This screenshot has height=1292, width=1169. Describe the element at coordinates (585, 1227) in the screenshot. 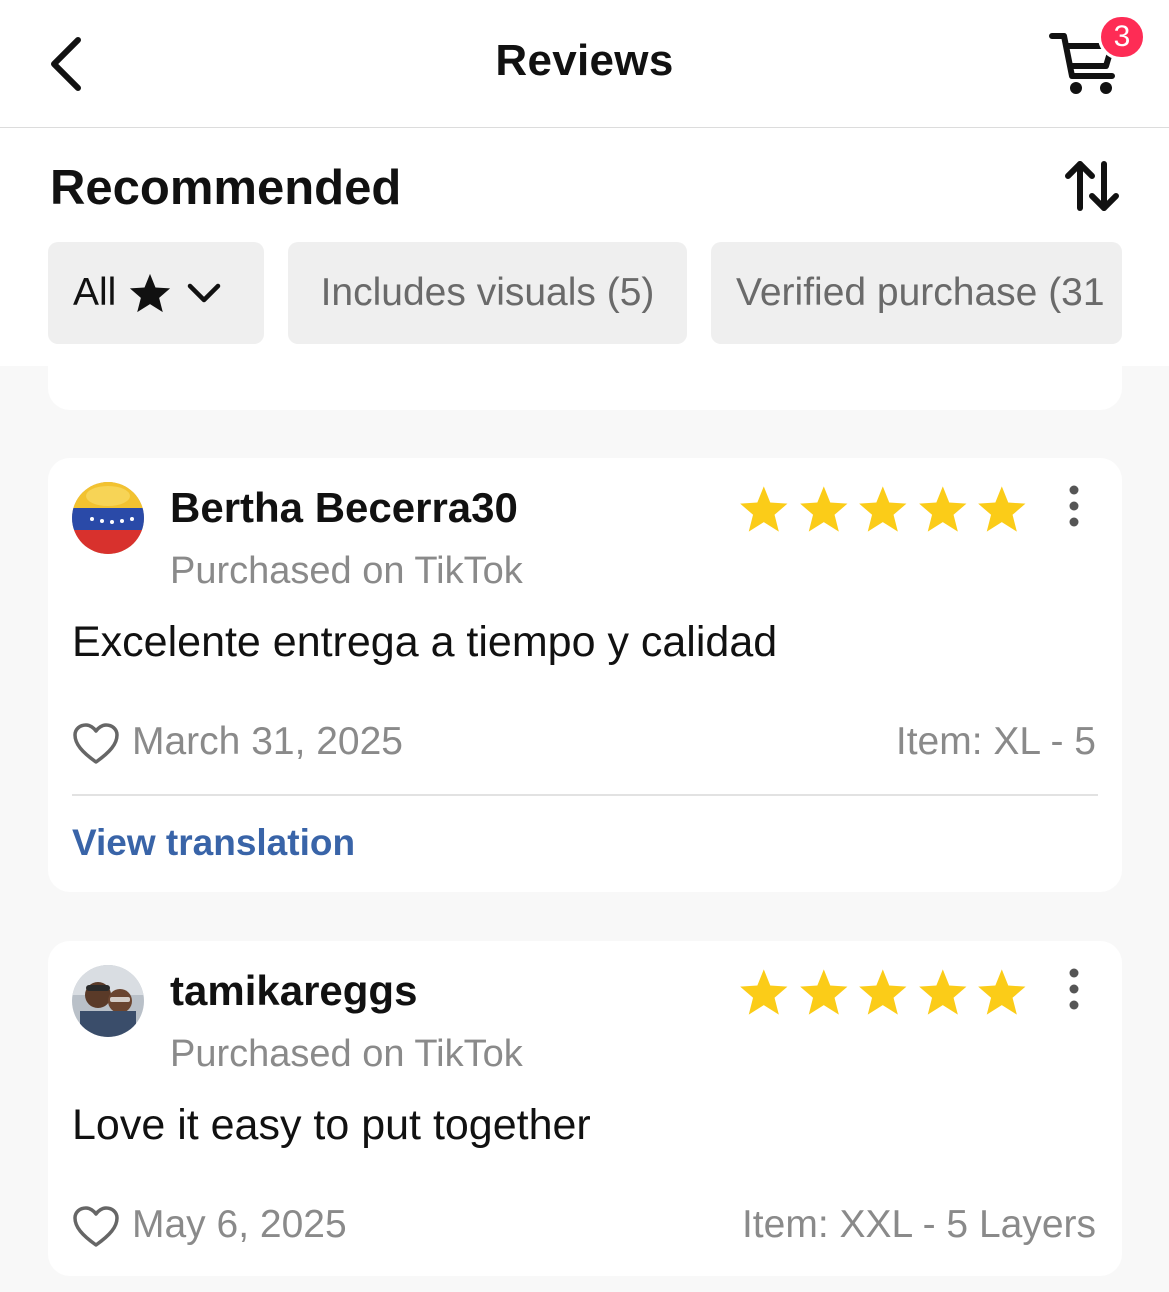

I see `review-meta-row: May 6, 2025 Item: XXL - 5 Layers` at that location.